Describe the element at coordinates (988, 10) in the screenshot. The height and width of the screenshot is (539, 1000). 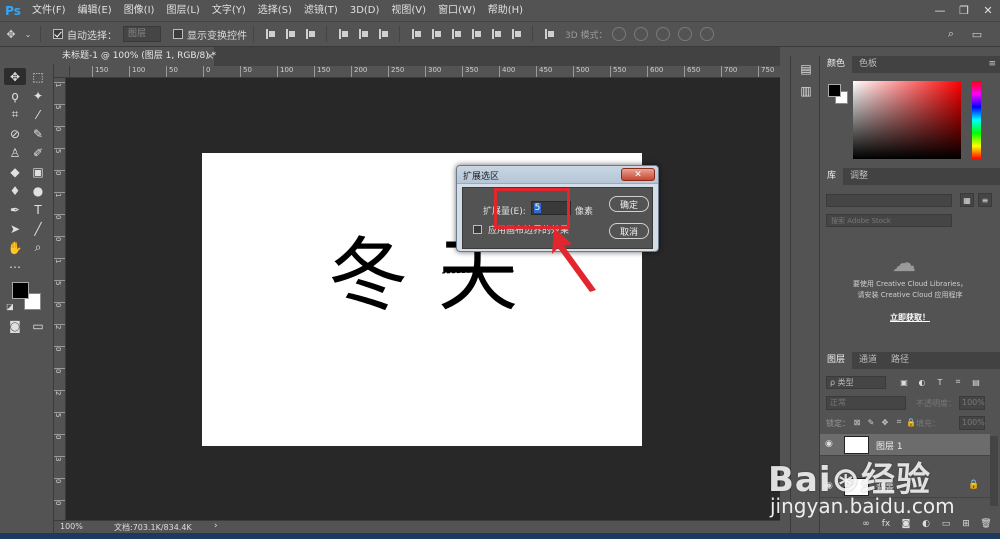
I see `close-button: ✕` at that location.